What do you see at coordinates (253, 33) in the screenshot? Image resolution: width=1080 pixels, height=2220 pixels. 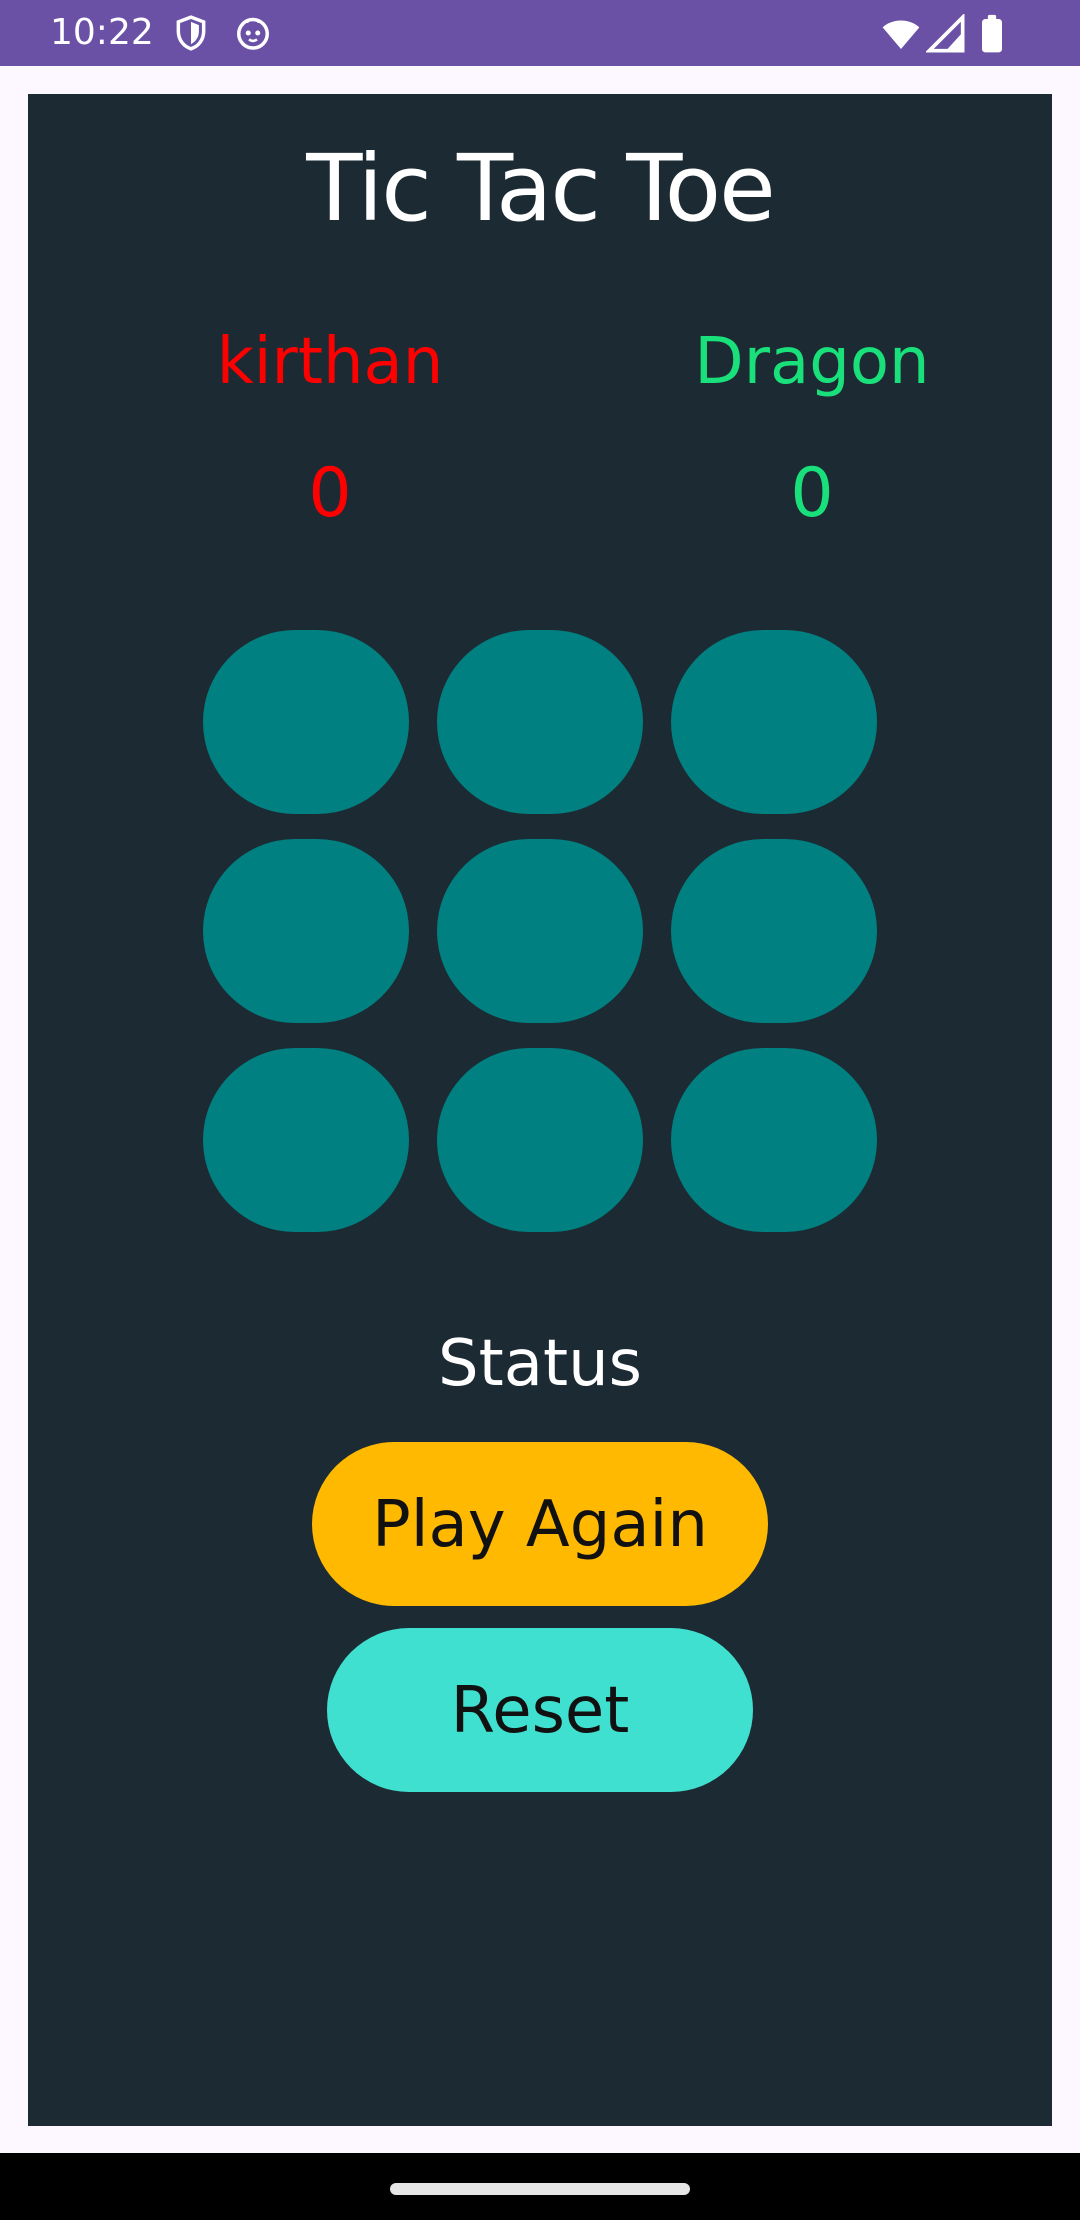 I see `cat-face-icon` at bounding box center [253, 33].